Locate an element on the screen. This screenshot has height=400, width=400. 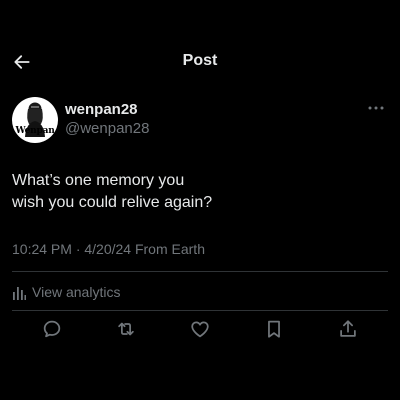
analytics-icon is located at coordinates (19, 292).